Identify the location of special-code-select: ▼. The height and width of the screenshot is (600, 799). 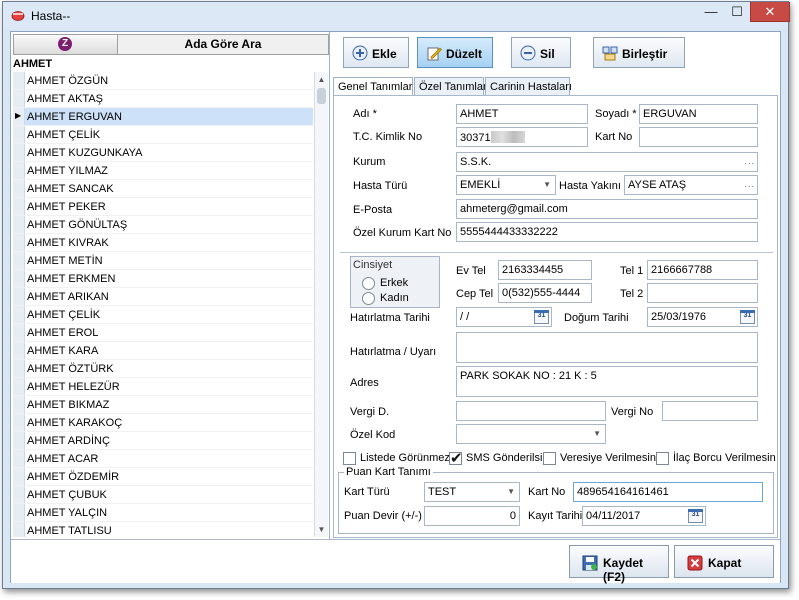
(531, 434).